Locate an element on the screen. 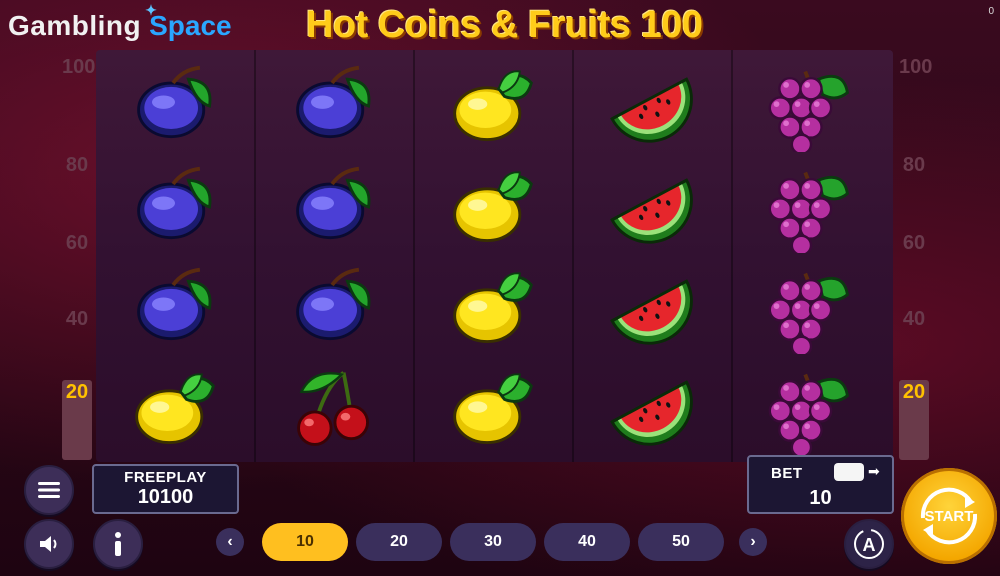 This screenshot has height=576, width=1000. bet-prev-button: ‹ is located at coordinates (230, 542).